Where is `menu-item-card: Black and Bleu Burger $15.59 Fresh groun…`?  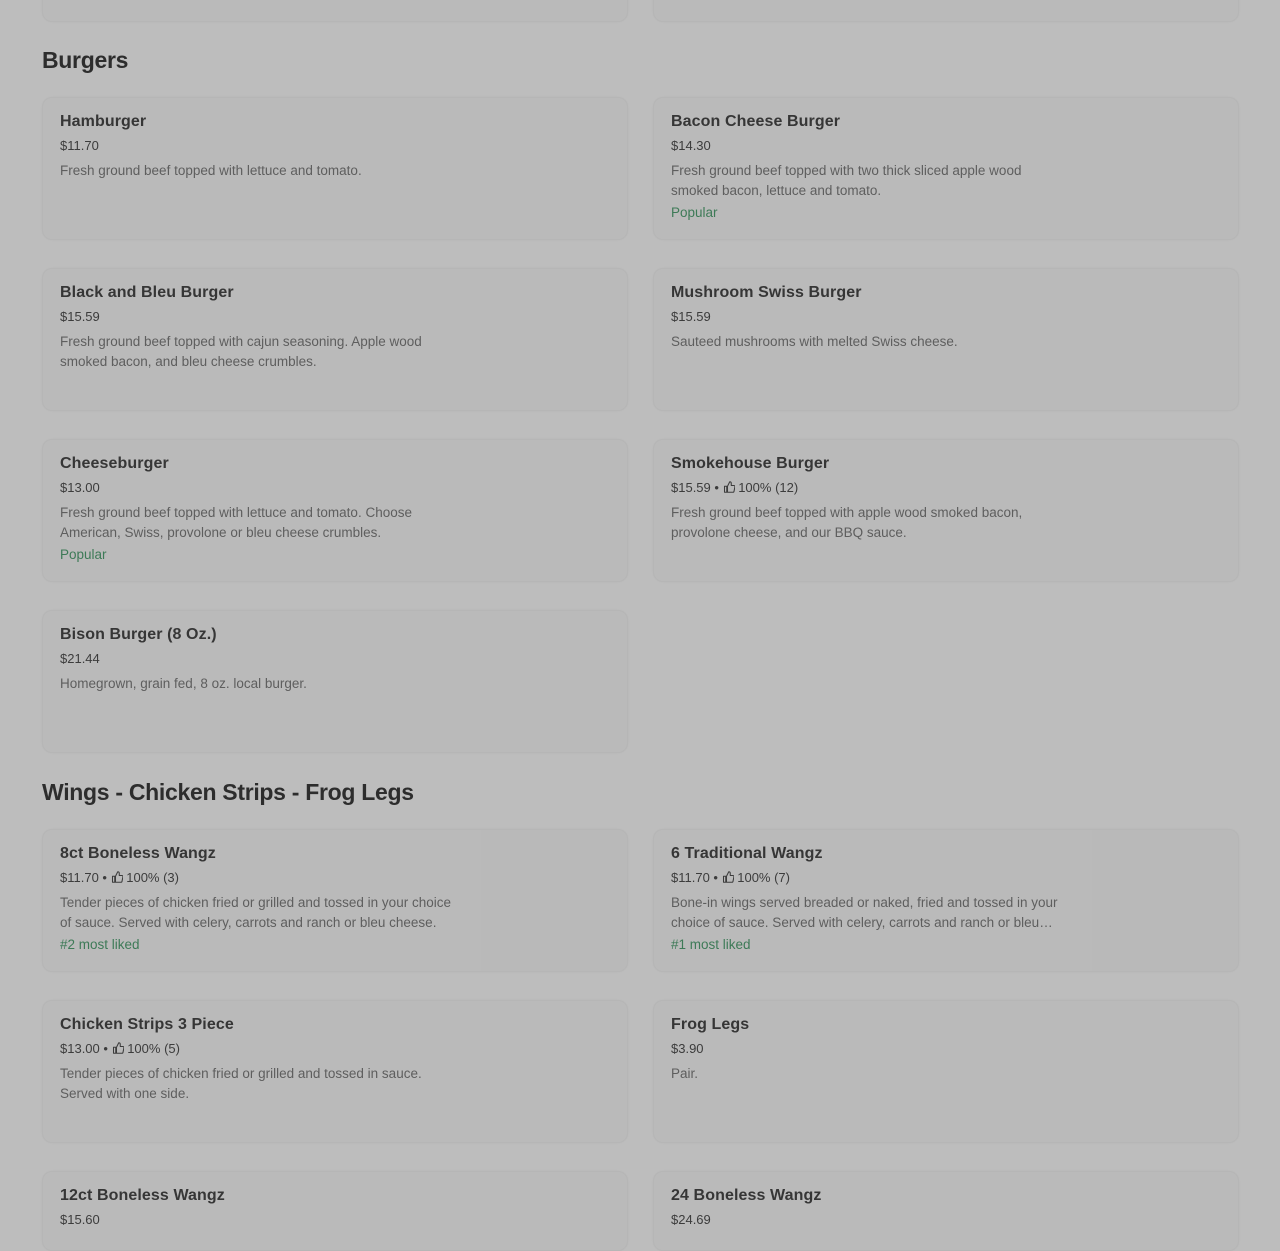 menu-item-card: Black and Bleu Burger $15.59 Fresh groun… is located at coordinates (335, 339).